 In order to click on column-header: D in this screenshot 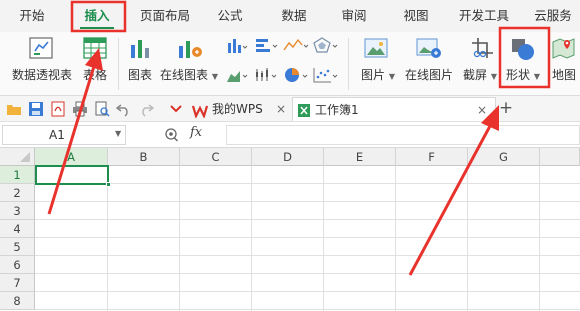, I will do `click(288, 157)`.